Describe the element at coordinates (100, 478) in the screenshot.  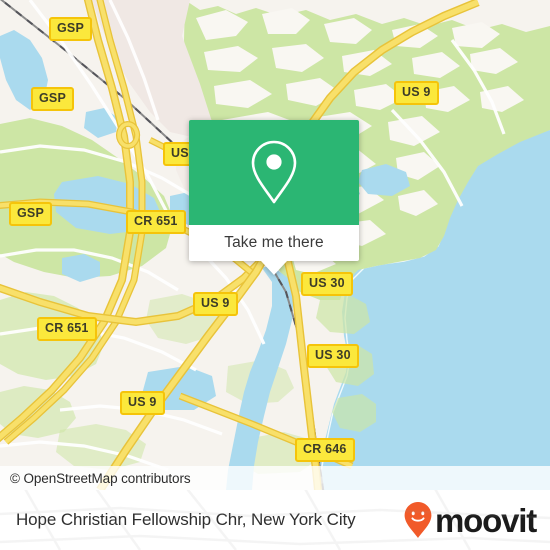
I see `attribution-text: © OpenStreetMap contributors` at that location.